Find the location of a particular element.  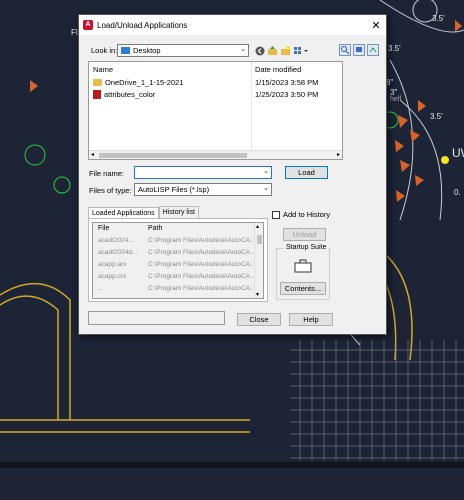

load-button: Load is located at coordinates (306, 172).